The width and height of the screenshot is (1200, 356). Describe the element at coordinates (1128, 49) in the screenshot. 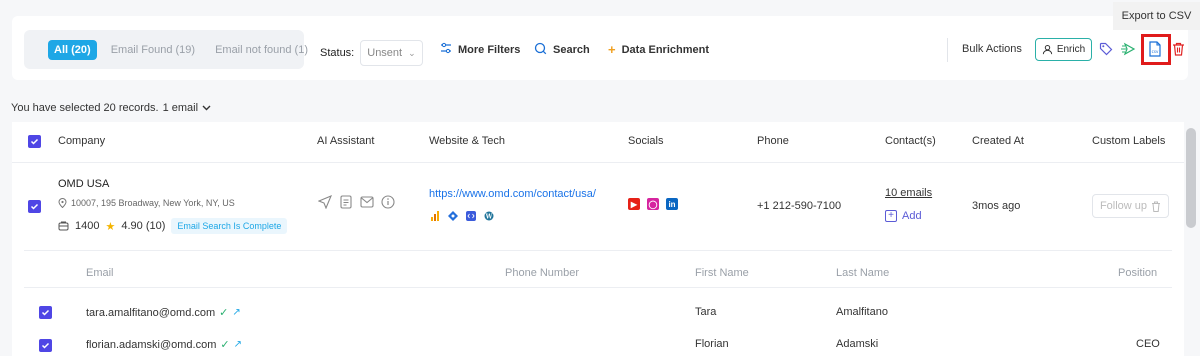

I see `send-icon` at that location.